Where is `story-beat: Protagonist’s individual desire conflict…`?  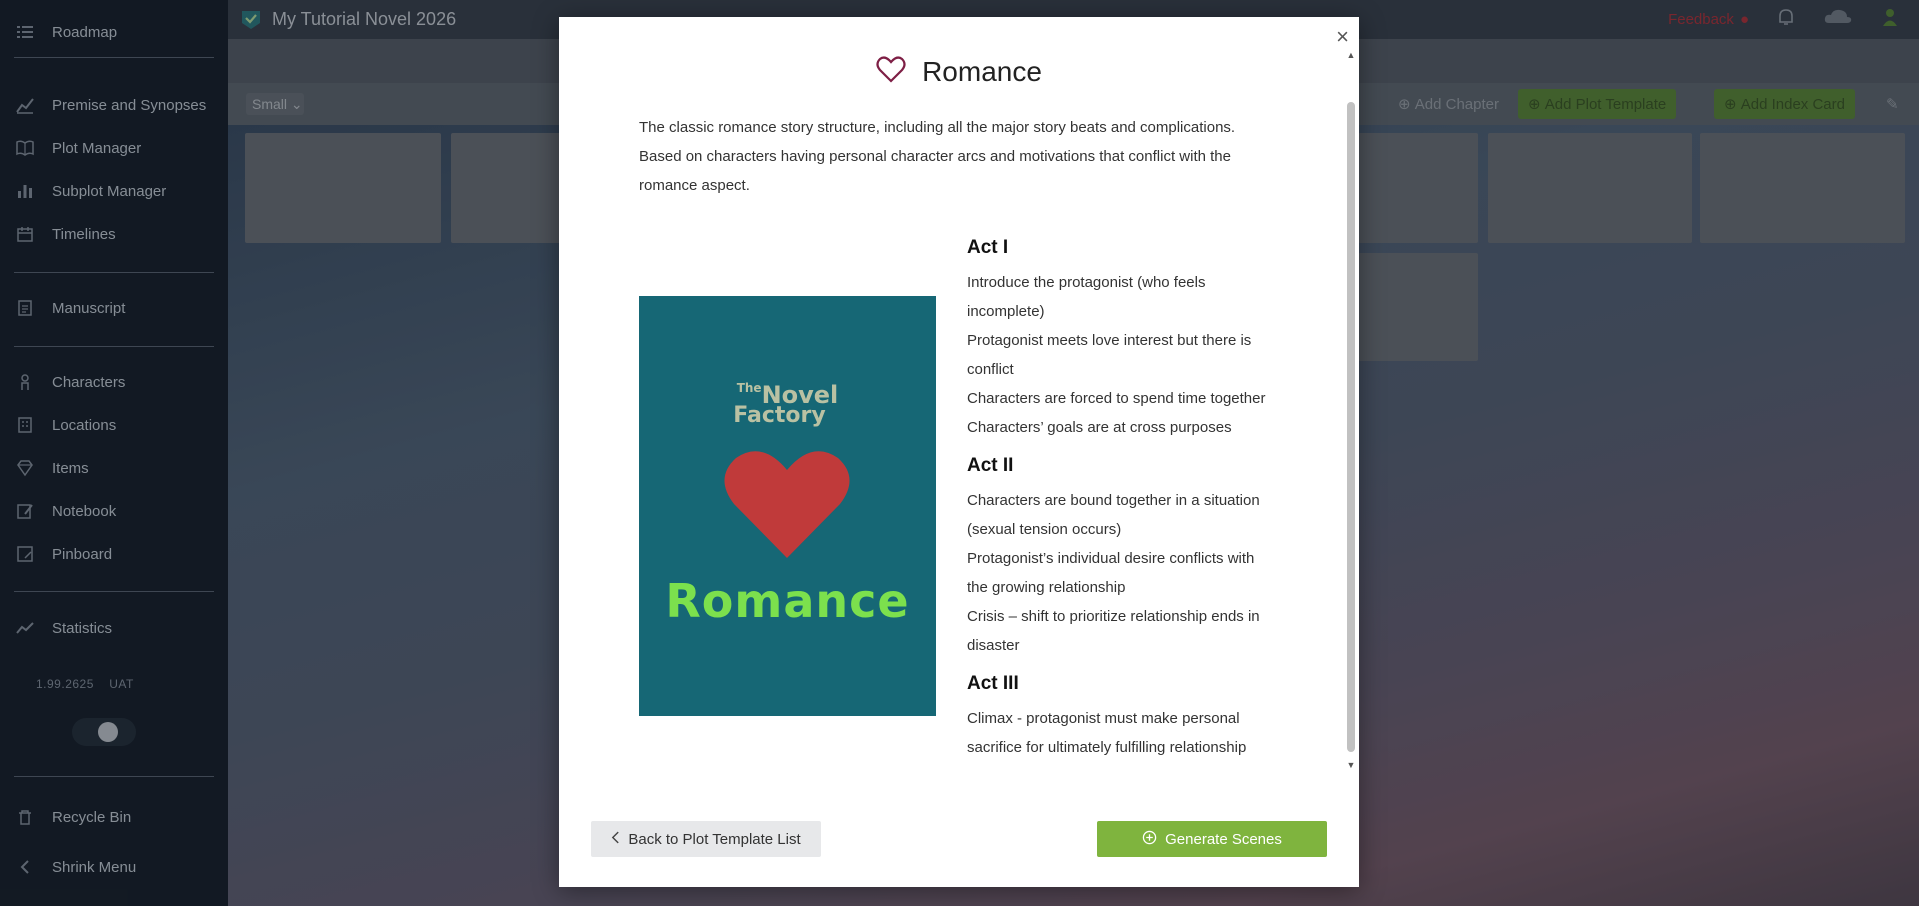
story-beat: Protagonist’s individual desire conflict… is located at coordinates (1111, 573).